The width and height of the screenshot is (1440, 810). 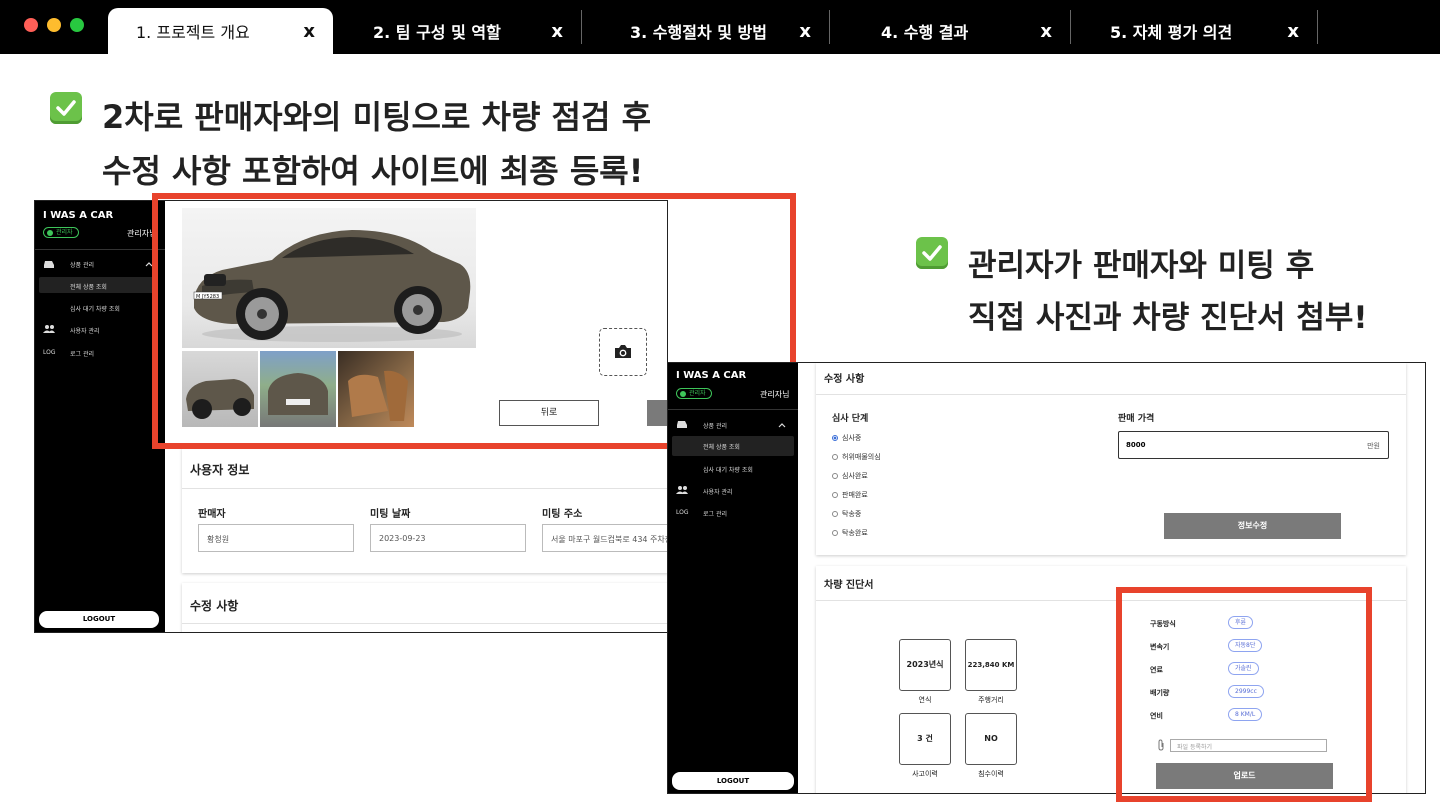 What do you see at coordinates (850, 419) in the screenshot?
I see `review-stage-label: 심사 단계` at bounding box center [850, 419].